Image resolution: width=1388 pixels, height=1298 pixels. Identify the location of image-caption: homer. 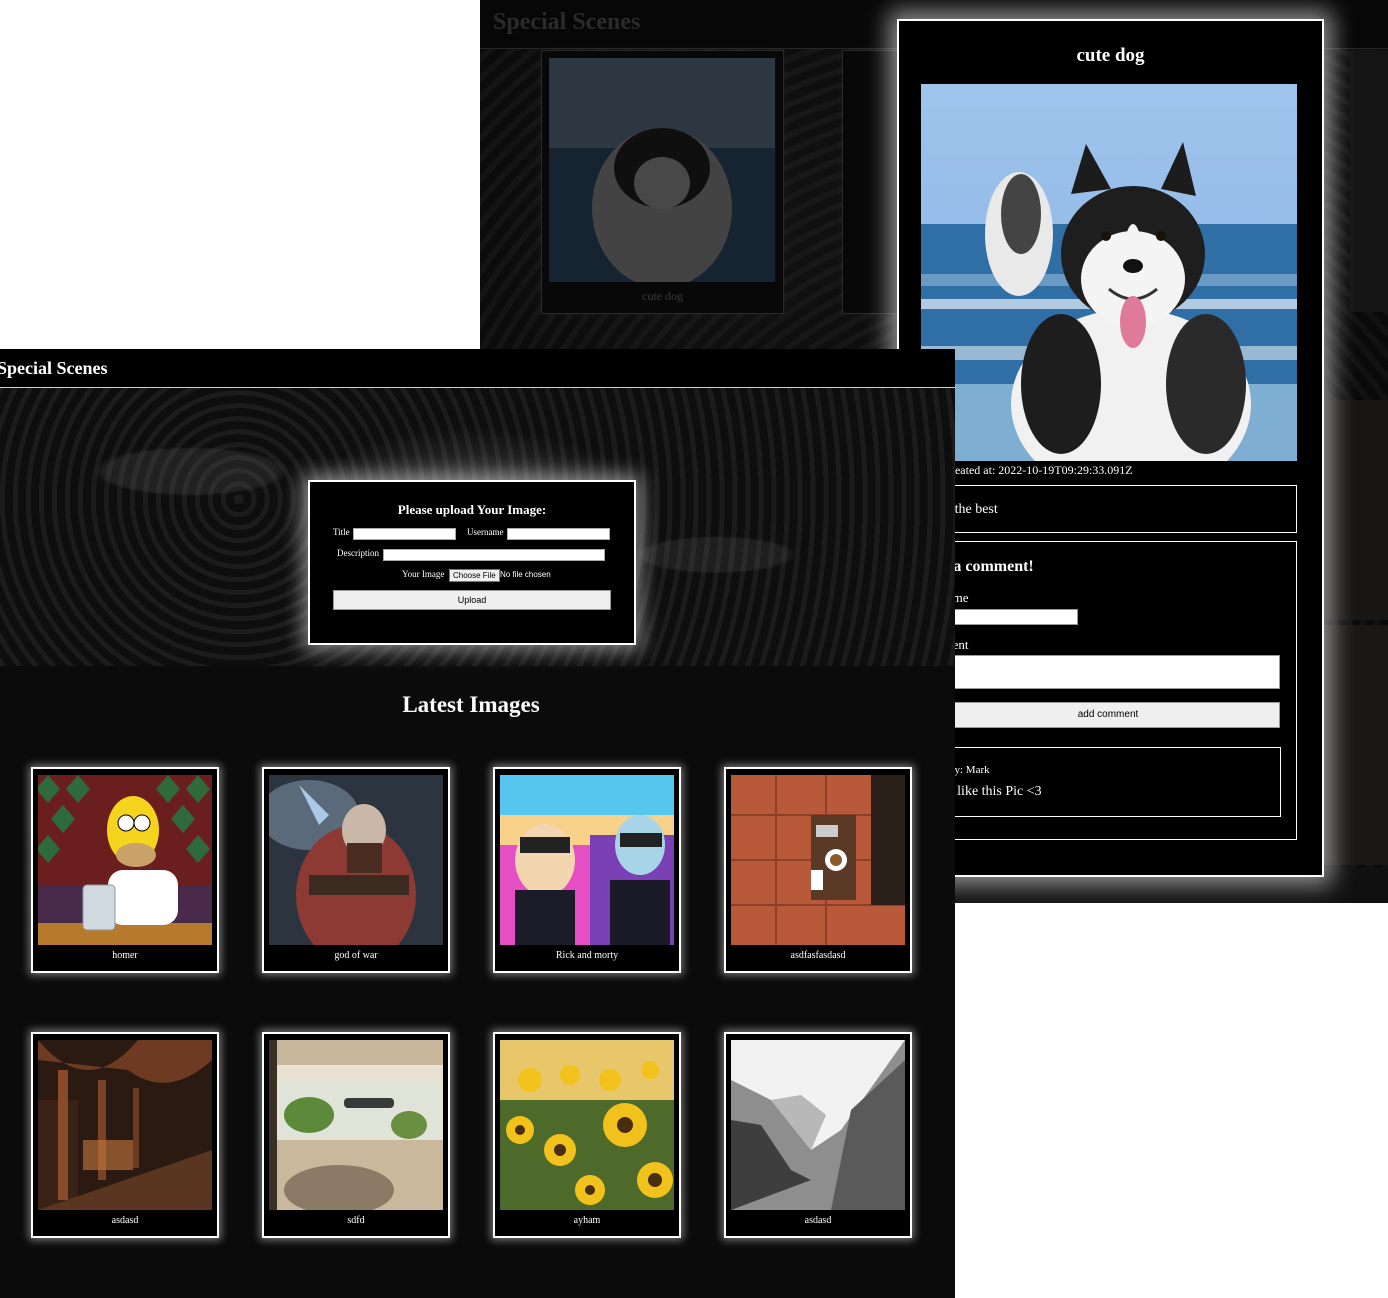
(125, 955).